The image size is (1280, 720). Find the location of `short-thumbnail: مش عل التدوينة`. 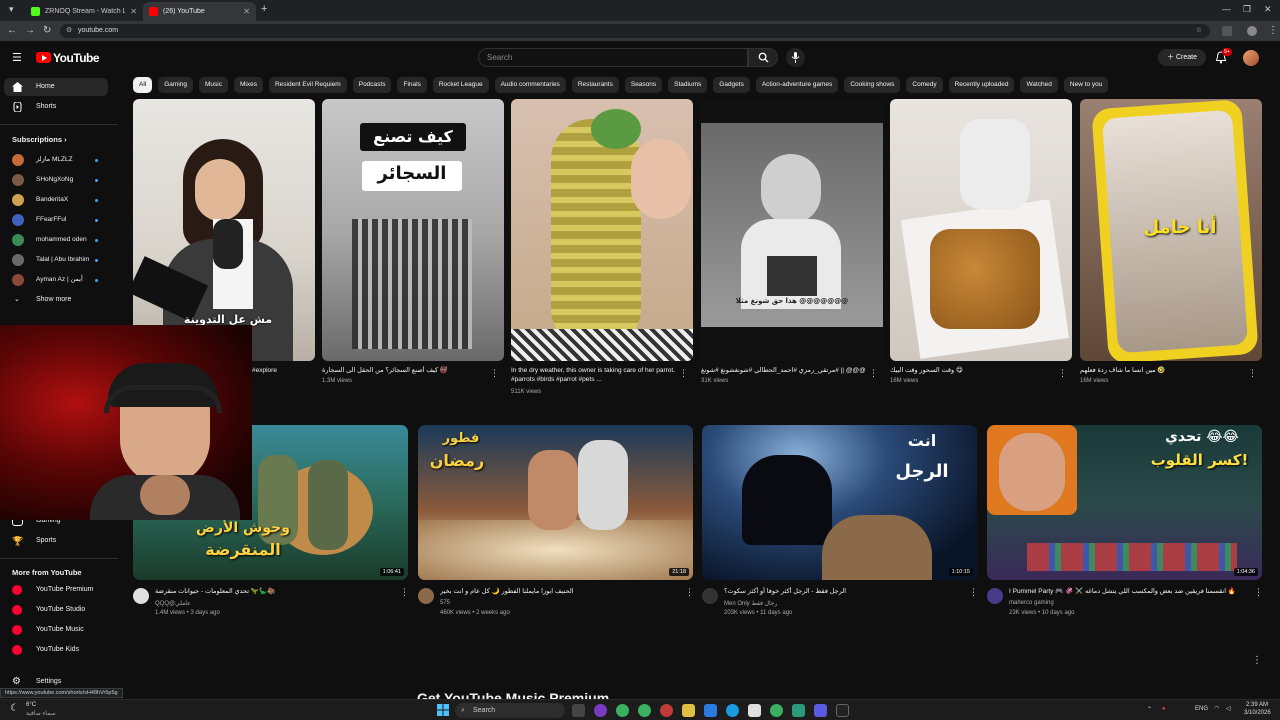

short-thumbnail: مش عل التدوينة is located at coordinates (224, 230).